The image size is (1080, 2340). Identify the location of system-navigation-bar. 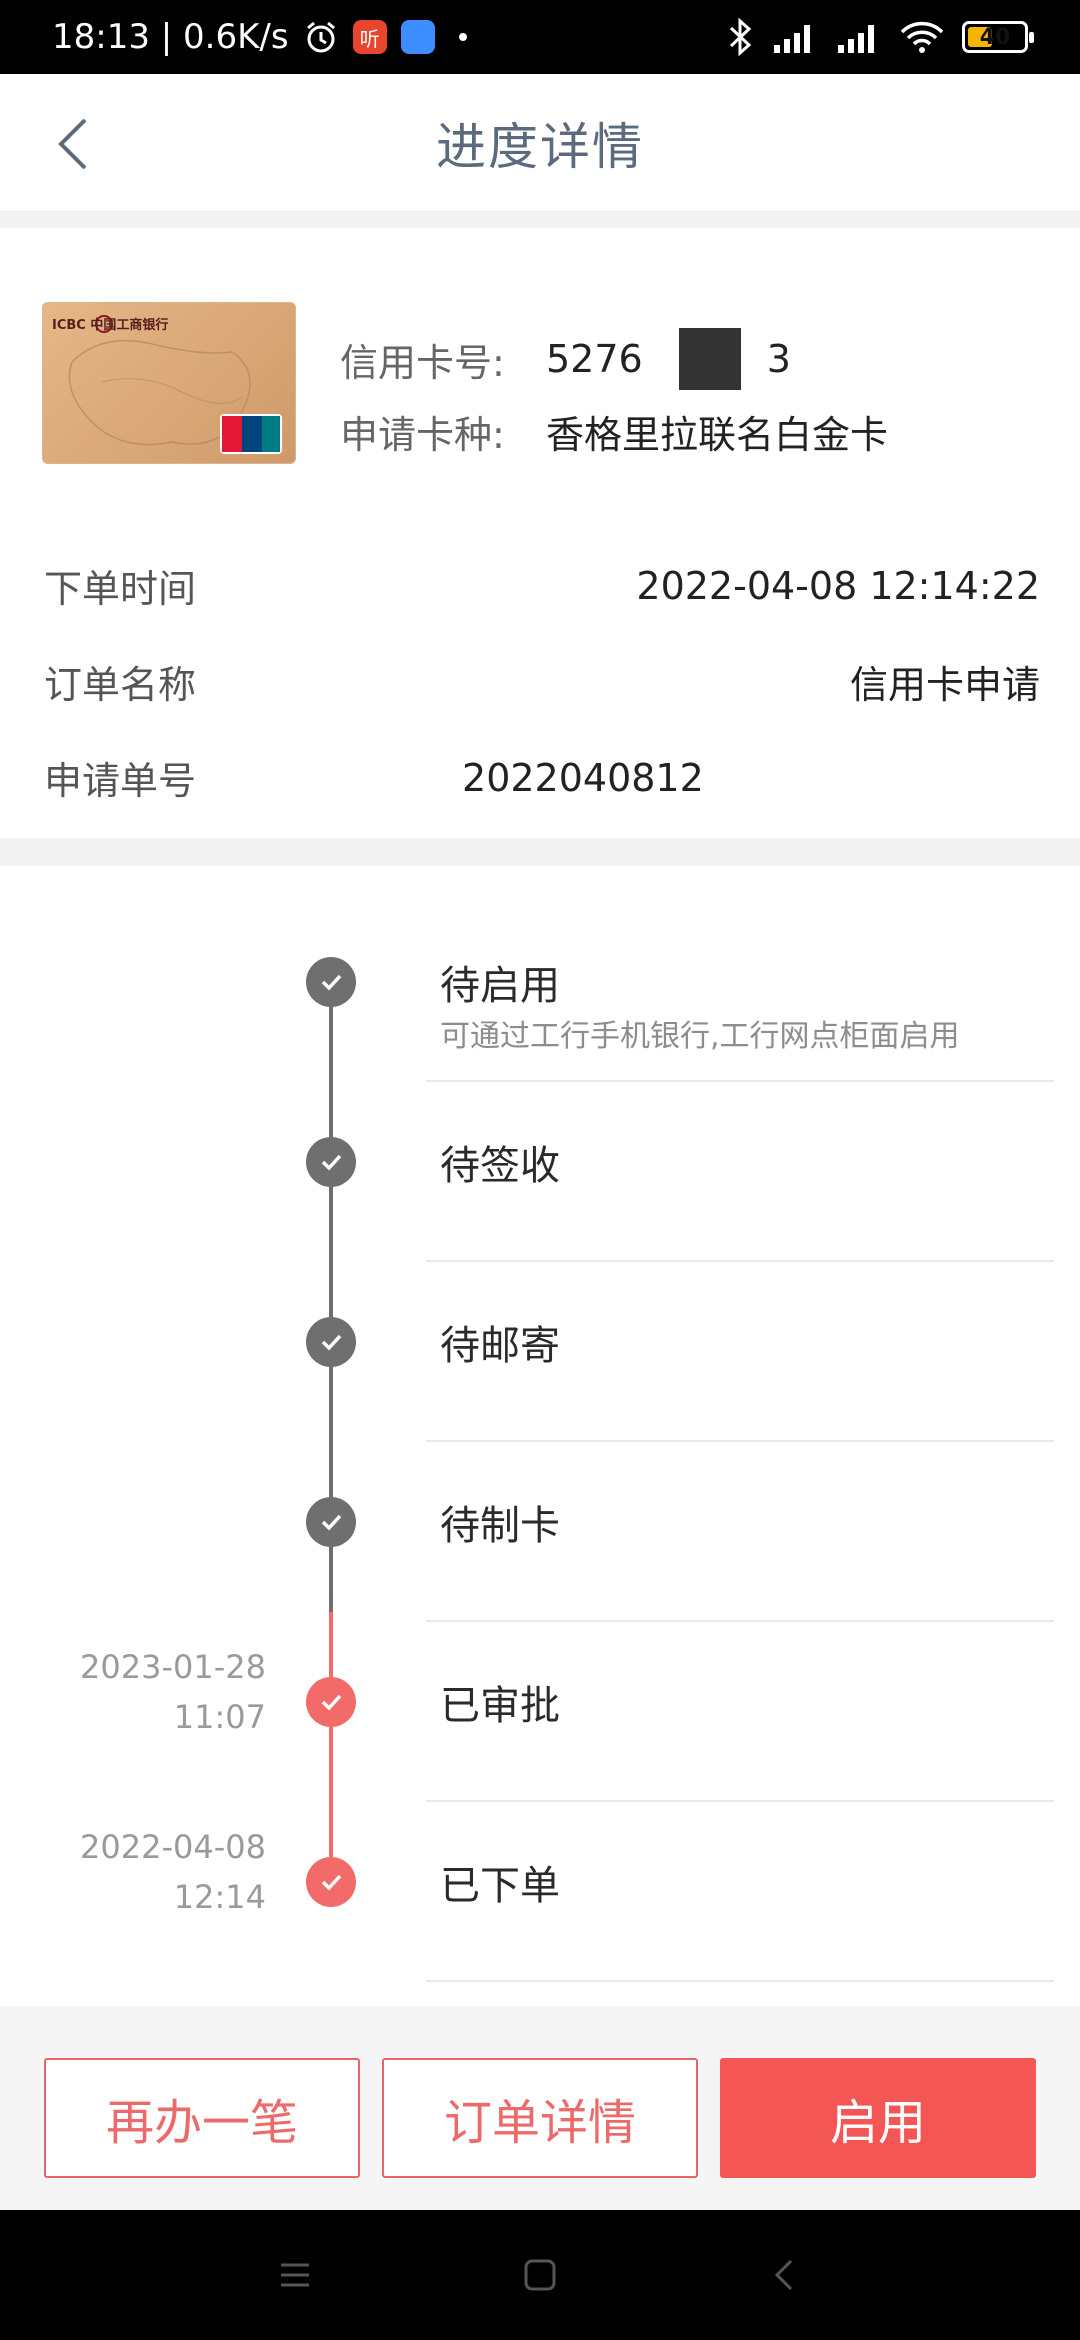
(540, 2275).